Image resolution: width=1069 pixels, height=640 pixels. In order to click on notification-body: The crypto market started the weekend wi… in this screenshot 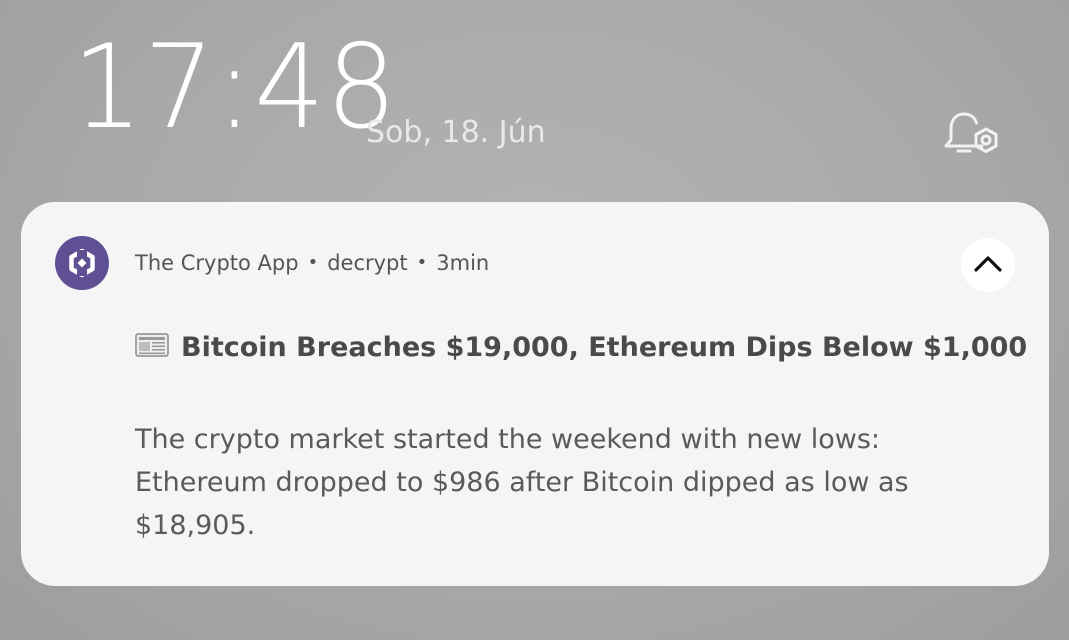, I will do `click(522, 482)`.